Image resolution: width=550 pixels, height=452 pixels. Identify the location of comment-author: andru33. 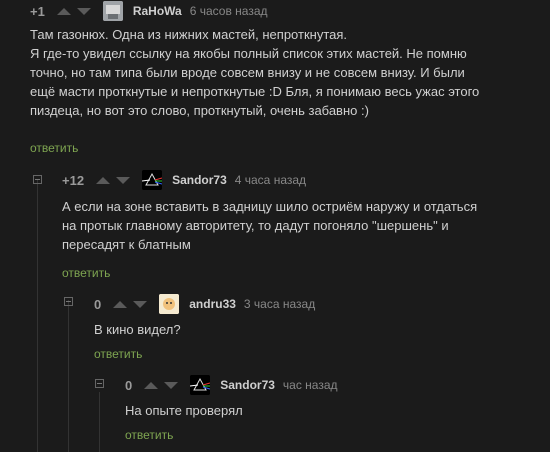
(212, 304).